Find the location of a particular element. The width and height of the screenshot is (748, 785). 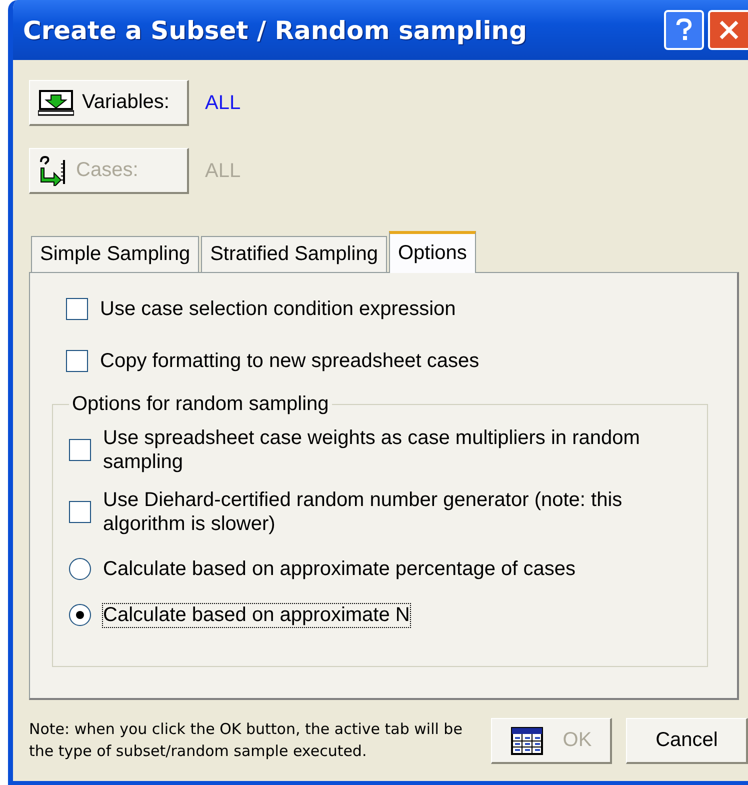

table-icon is located at coordinates (526, 740).